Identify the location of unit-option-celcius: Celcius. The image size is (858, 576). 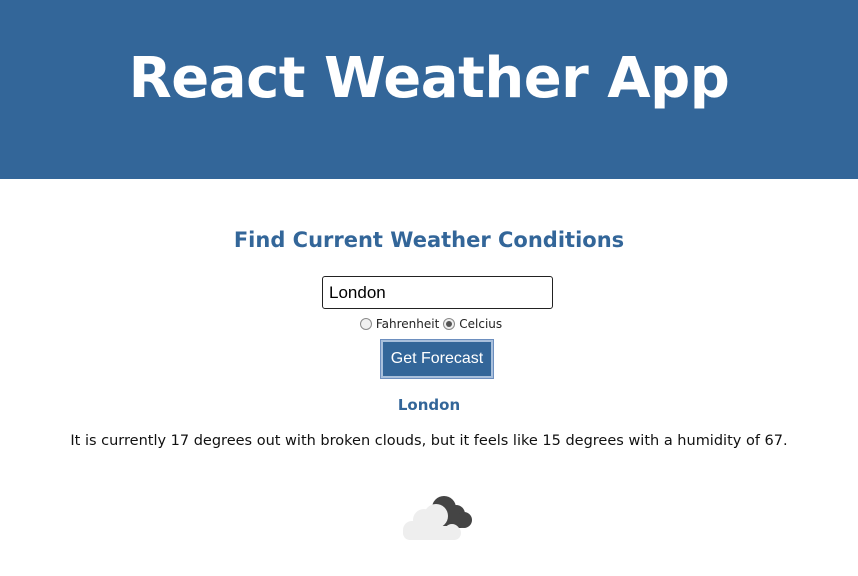
(472, 324).